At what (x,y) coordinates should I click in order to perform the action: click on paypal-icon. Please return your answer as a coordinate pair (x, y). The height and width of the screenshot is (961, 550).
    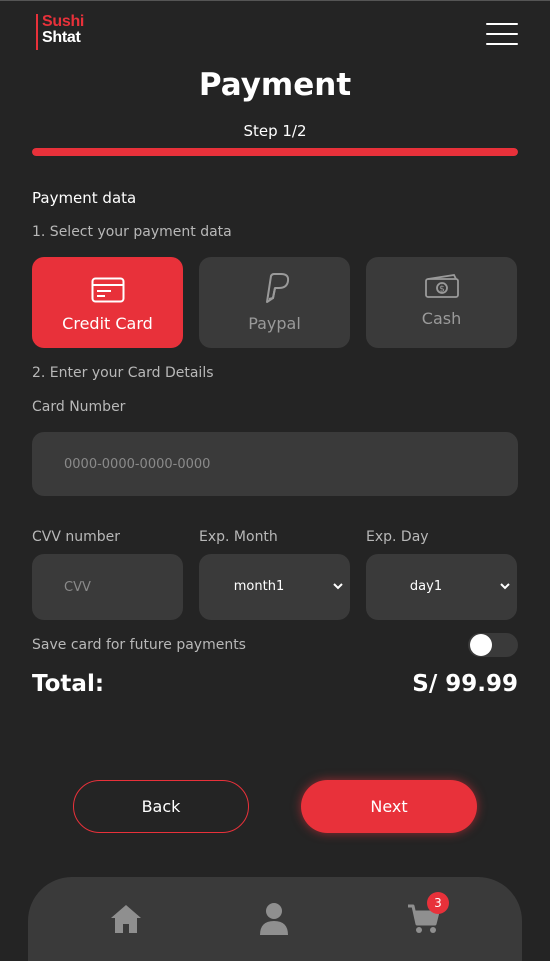
    Looking at the image, I should click on (274, 288).